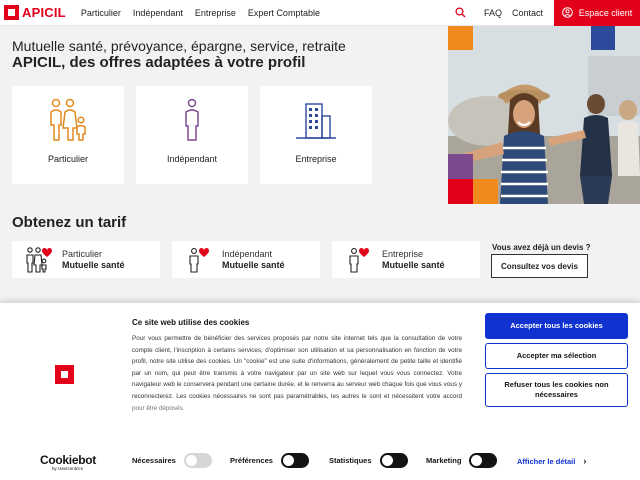 The width and height of the screenshot is (640, 480). I want to click on family-heart-icon, so click(39, 260).